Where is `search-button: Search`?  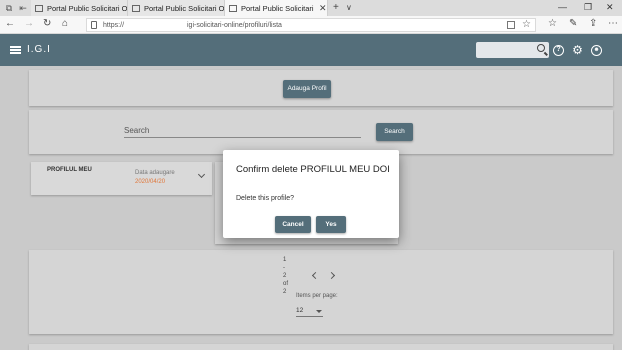
search-button: Search is located at coordinates (394, 132).